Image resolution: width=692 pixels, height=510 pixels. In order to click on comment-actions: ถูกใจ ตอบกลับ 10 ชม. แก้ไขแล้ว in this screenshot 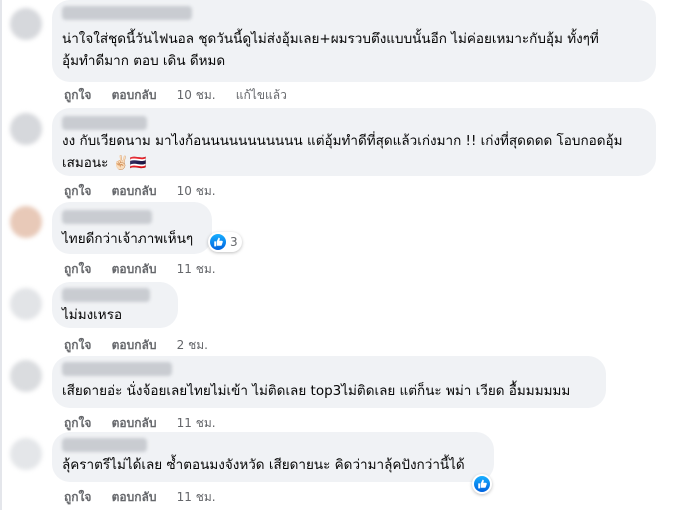, I will do `click(183, 95)`.